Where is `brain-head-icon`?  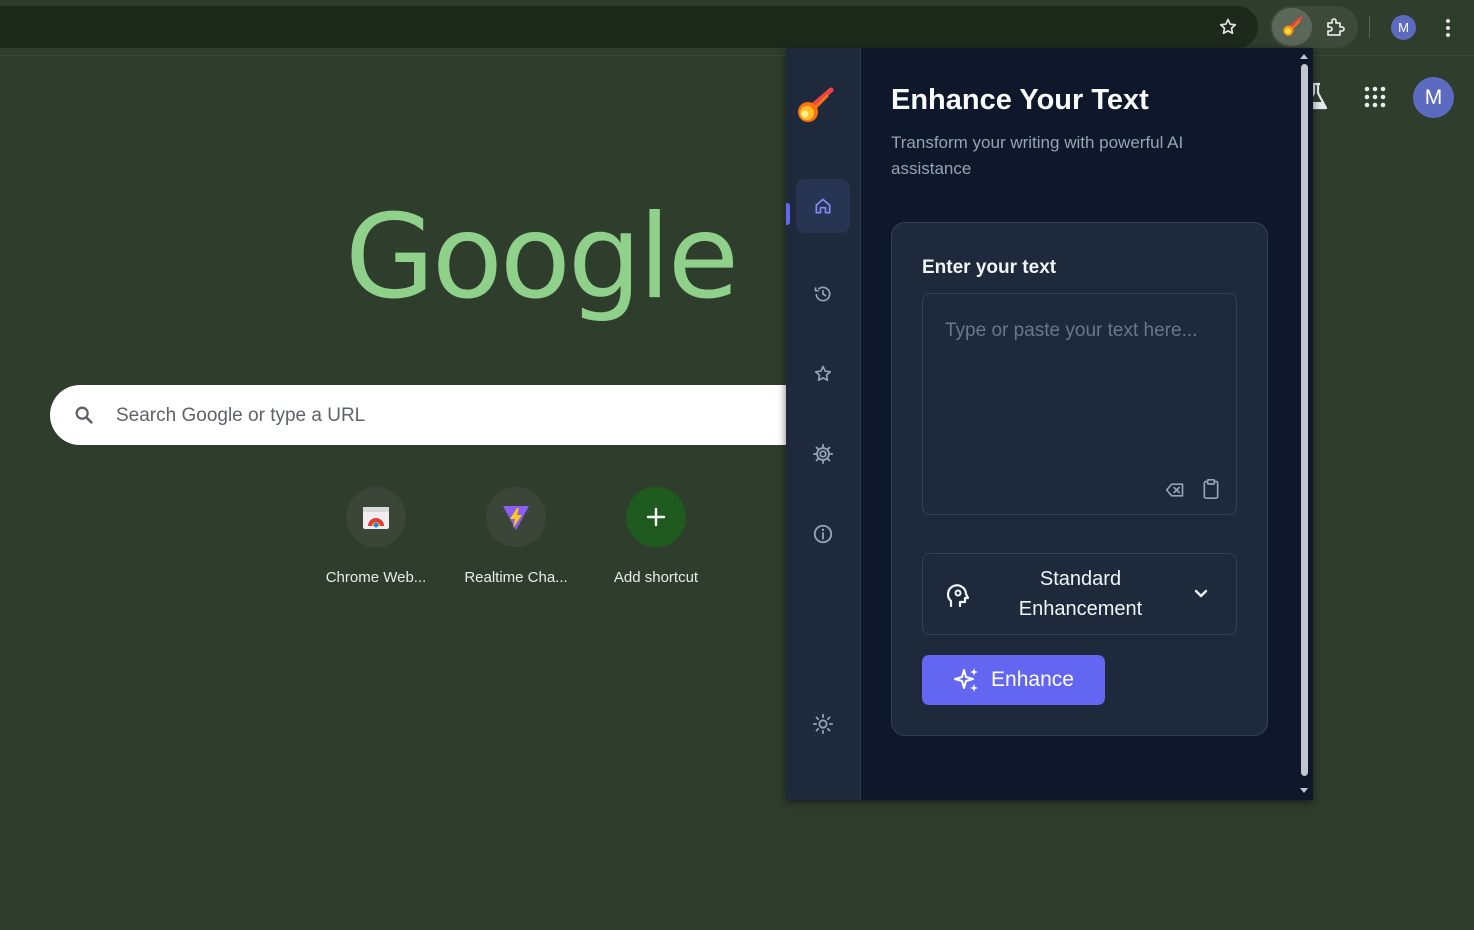 brain-head-icon is located at coordinates (958, 596).